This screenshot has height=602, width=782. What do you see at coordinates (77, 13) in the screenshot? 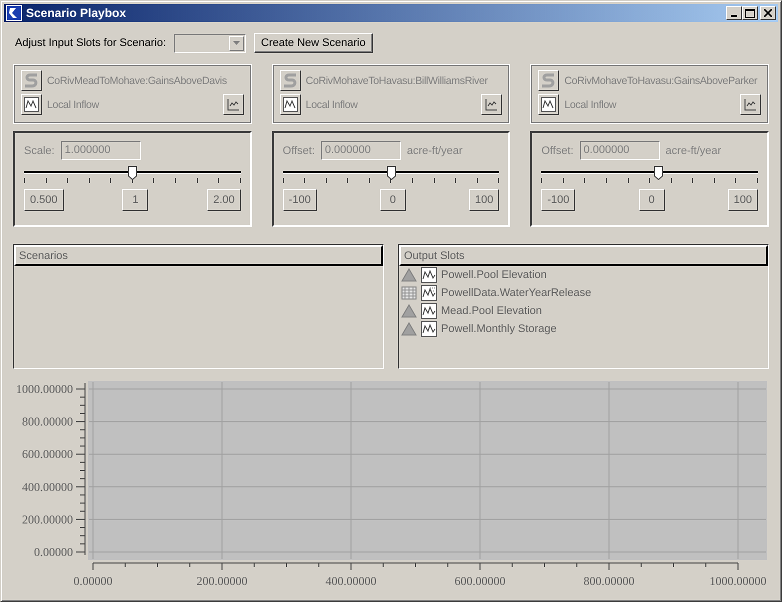
I see `window-title: Scenario Playbox` at bounding box center [77, 13].